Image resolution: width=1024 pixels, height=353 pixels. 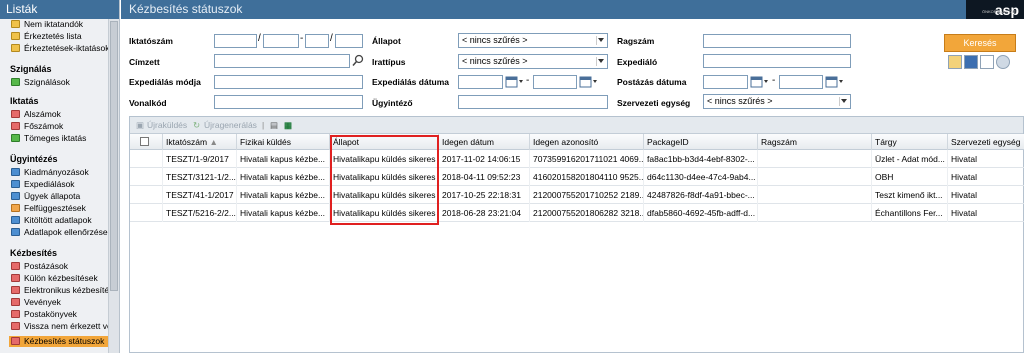 I want to click on section-kezbesites: Kézbesítés, so click(x=33, y=253).